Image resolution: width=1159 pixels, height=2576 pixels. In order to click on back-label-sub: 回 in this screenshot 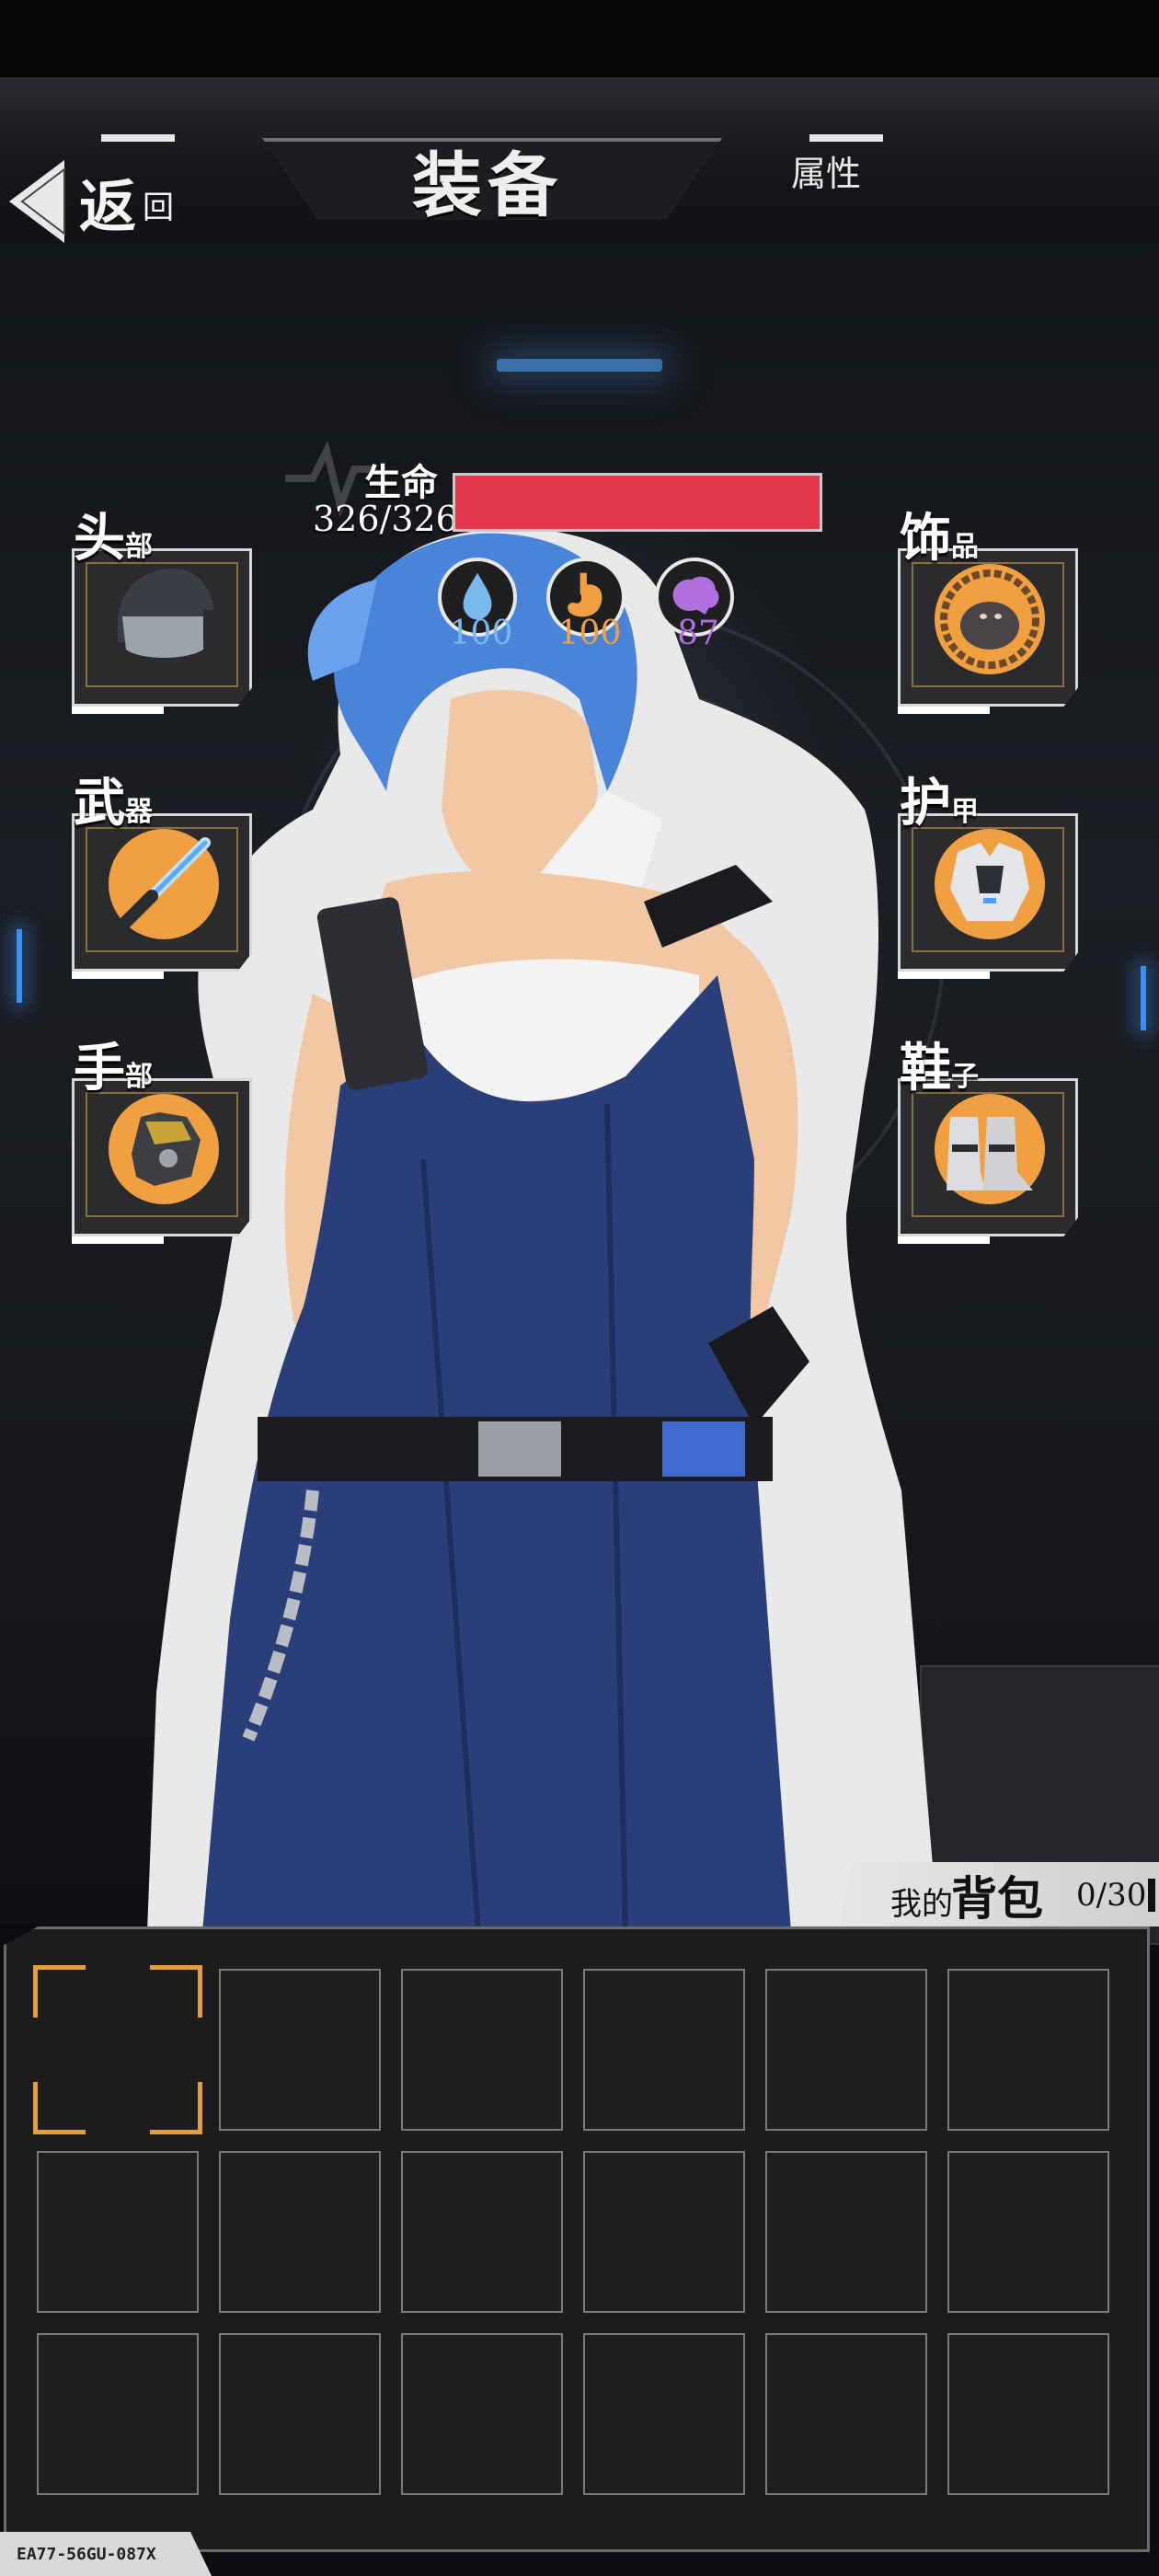, I will do `click(158, 208)`.